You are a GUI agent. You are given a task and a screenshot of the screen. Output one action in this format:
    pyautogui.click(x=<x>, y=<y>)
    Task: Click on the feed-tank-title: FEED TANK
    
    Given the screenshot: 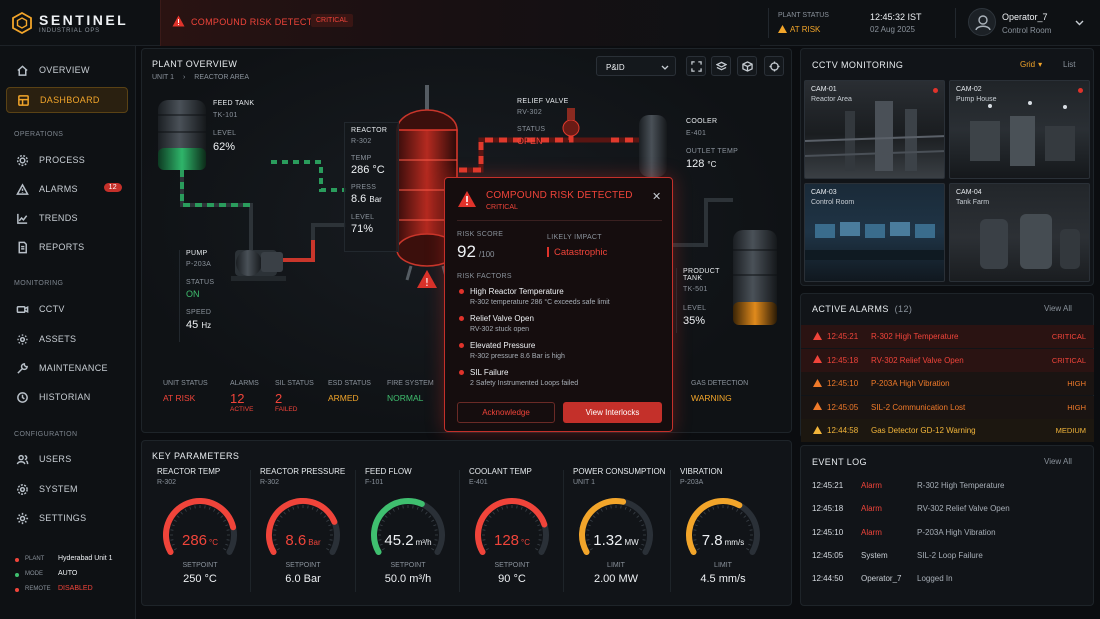 What is the action you would take?
    pyautogui.click(x=234, y=103)
    